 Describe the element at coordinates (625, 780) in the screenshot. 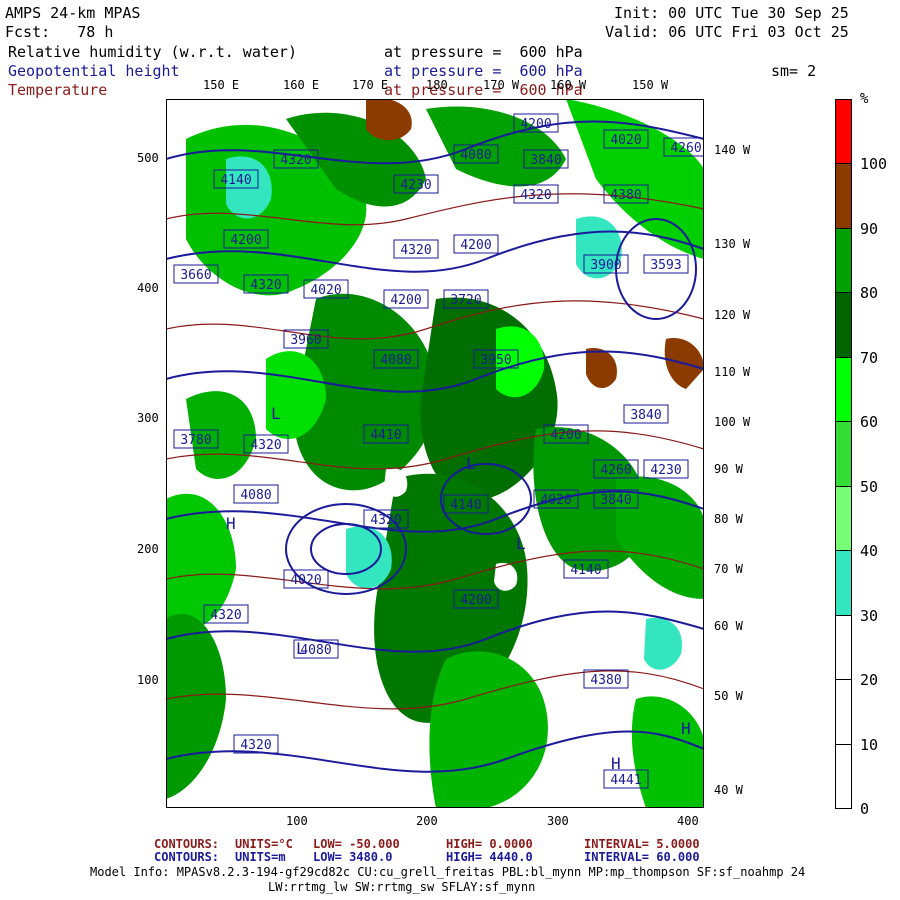

I see `svg-text: 4441` at that location.